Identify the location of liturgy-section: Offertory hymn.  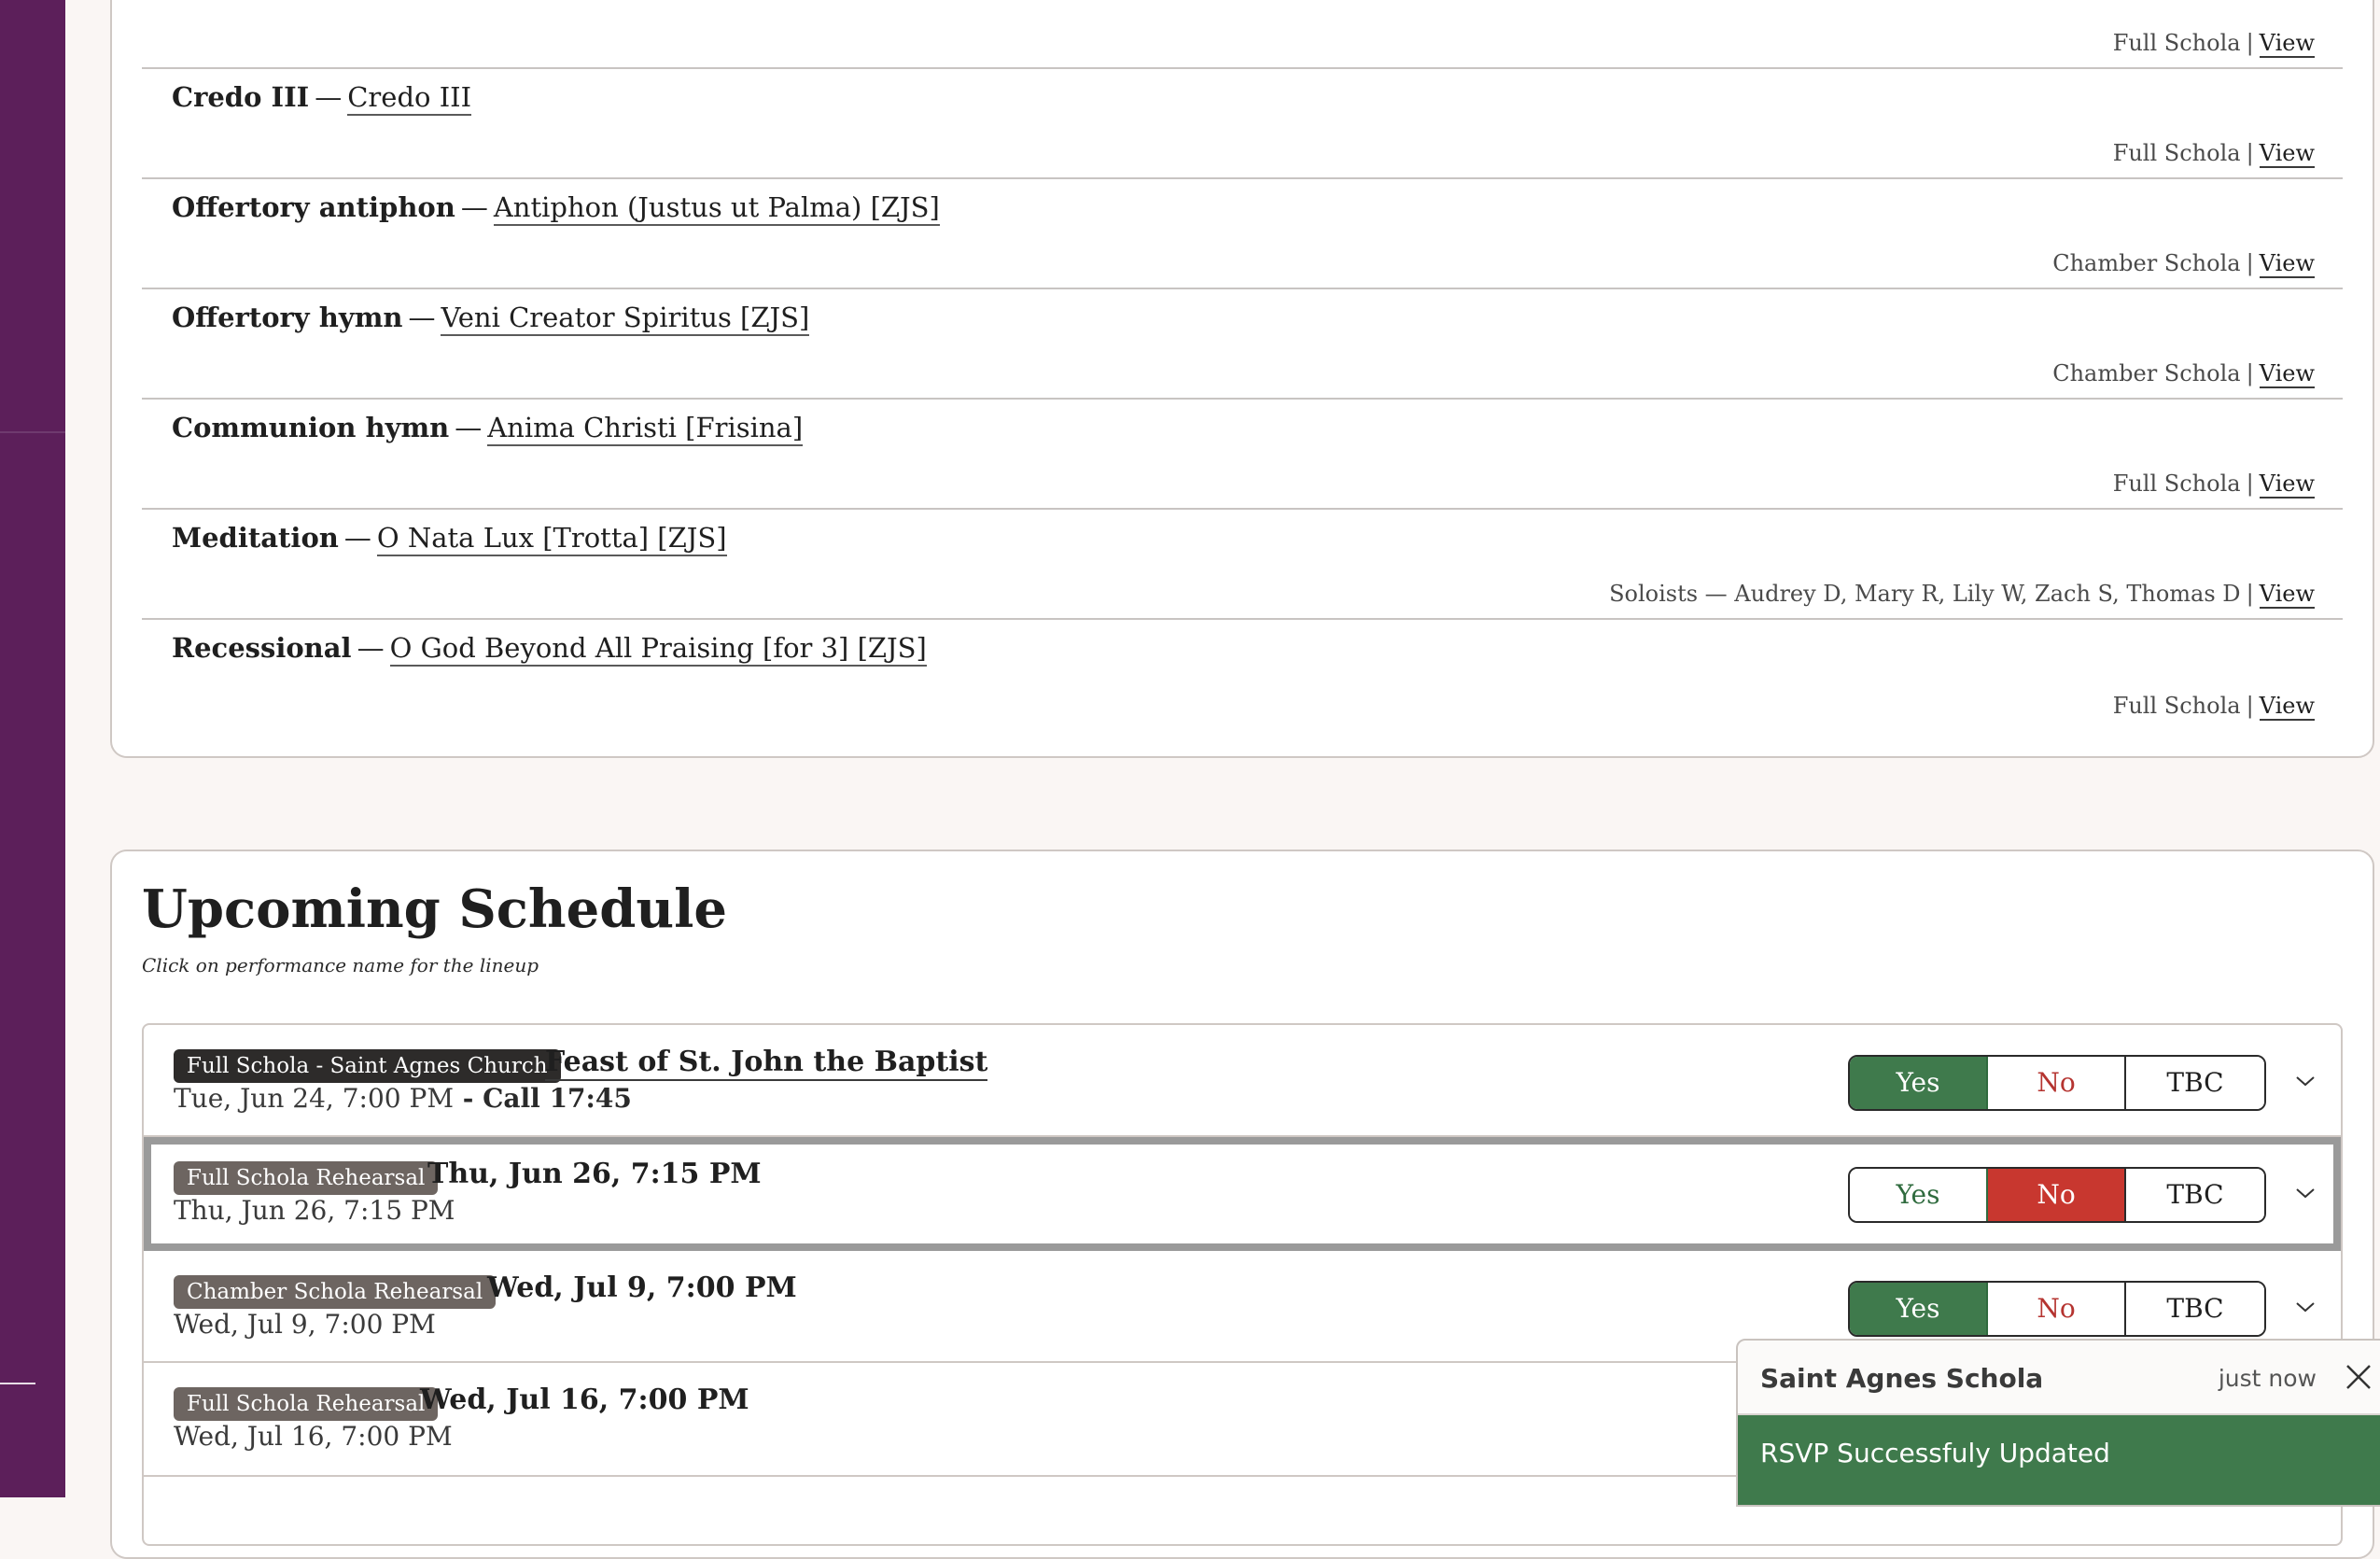
(287, 317).